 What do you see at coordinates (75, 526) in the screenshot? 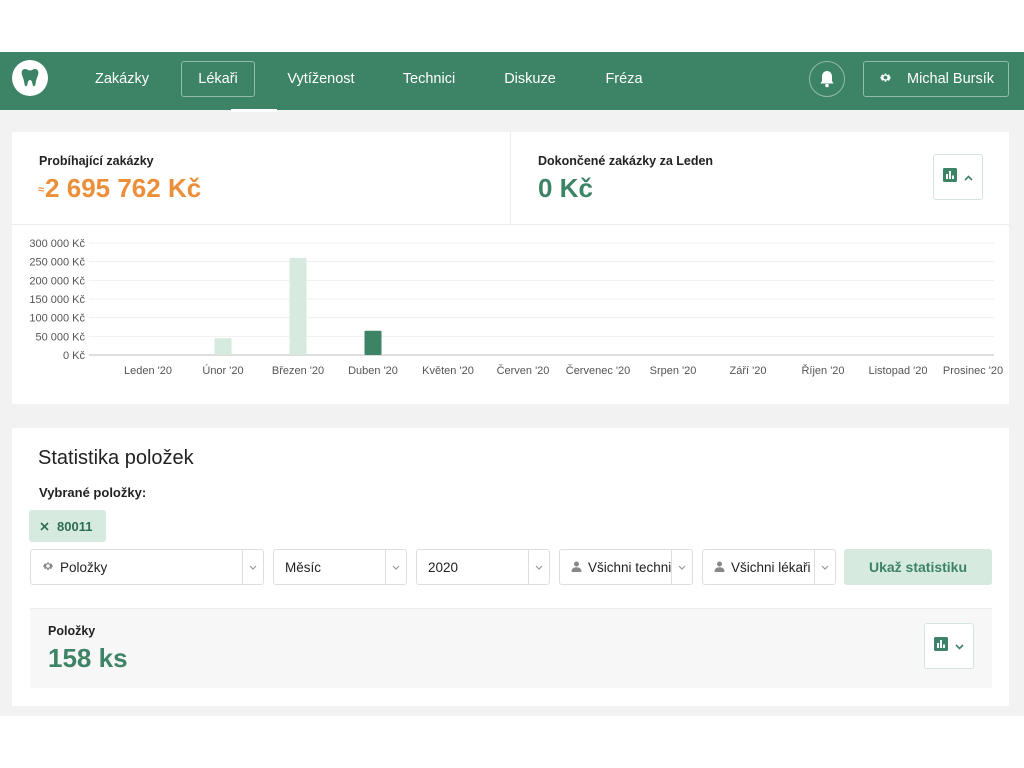
I see `chip-label: 80011` at bounding box center [75, 526].